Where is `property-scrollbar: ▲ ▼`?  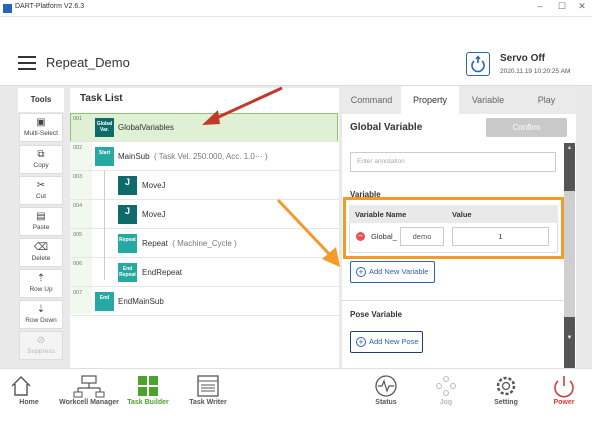 property-scrollbar: ▲ ▼ is located at coordinates (569, 255).